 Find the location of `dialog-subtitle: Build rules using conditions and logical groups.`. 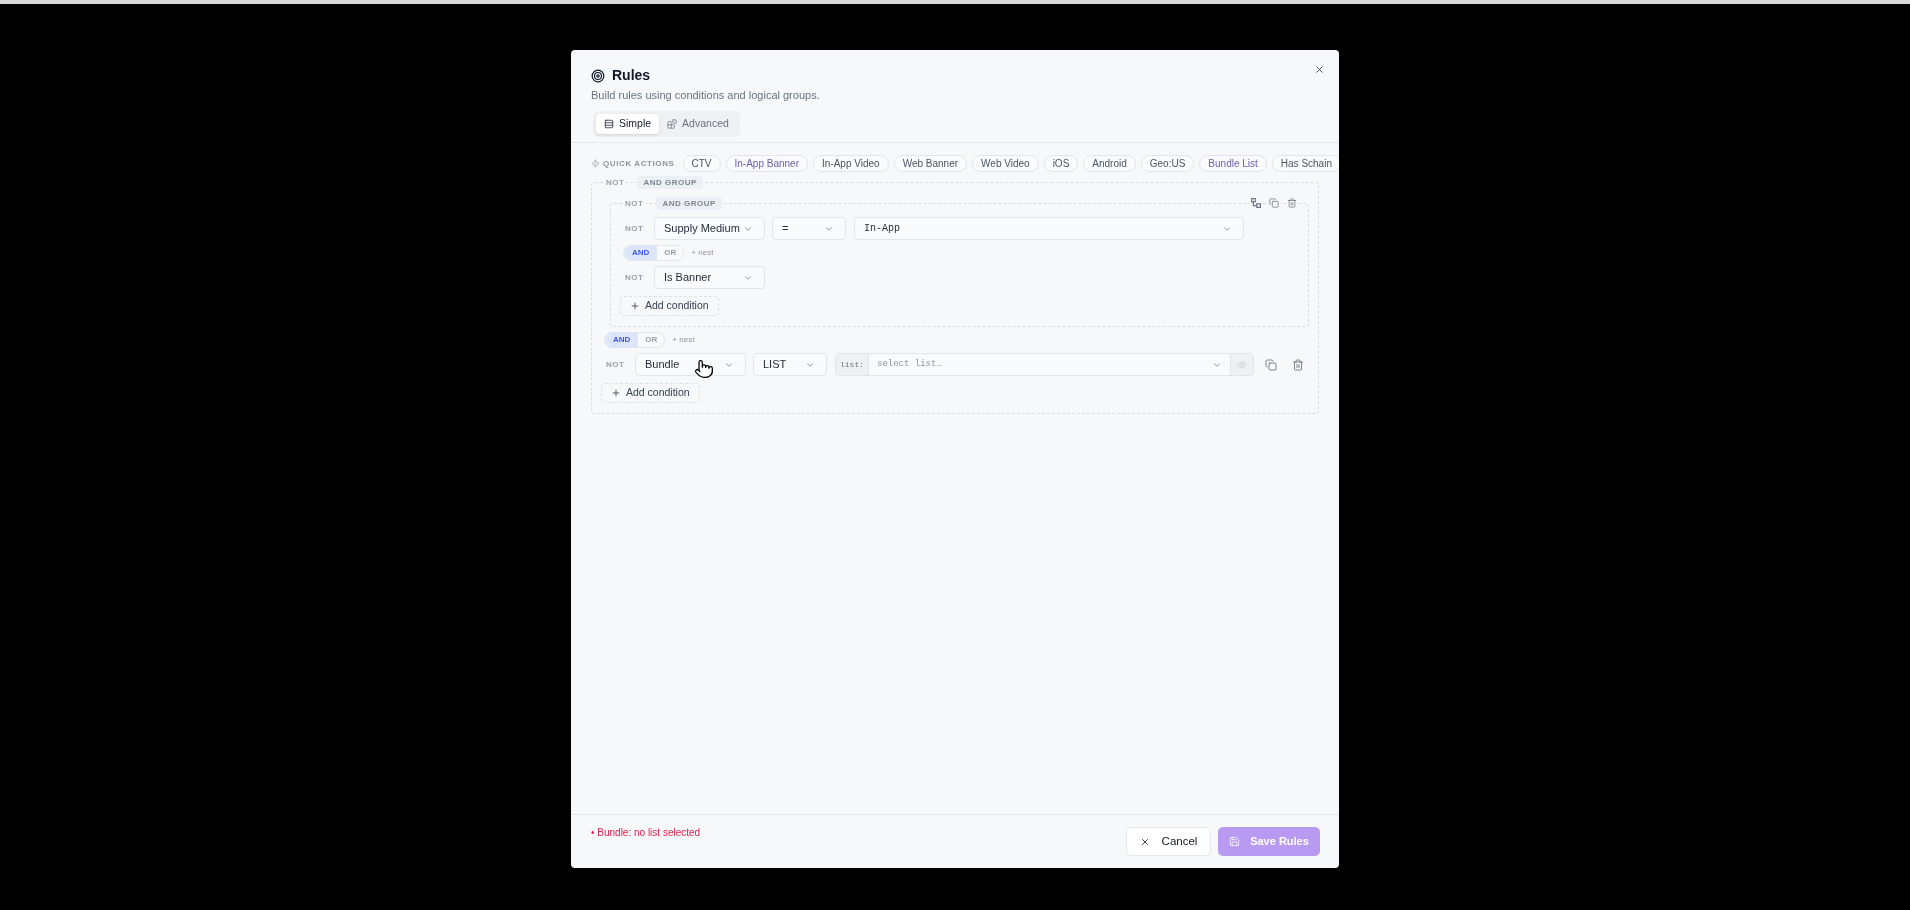

dialog-subtitle: Build rules using conditions and logical groups. is located at coordinates (705, 95).